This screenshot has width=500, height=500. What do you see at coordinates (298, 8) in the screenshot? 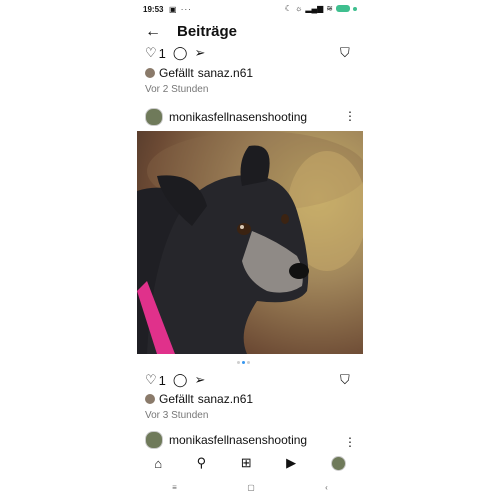
I see `brightness-icon: ☼` at bounding box center [298, 8].